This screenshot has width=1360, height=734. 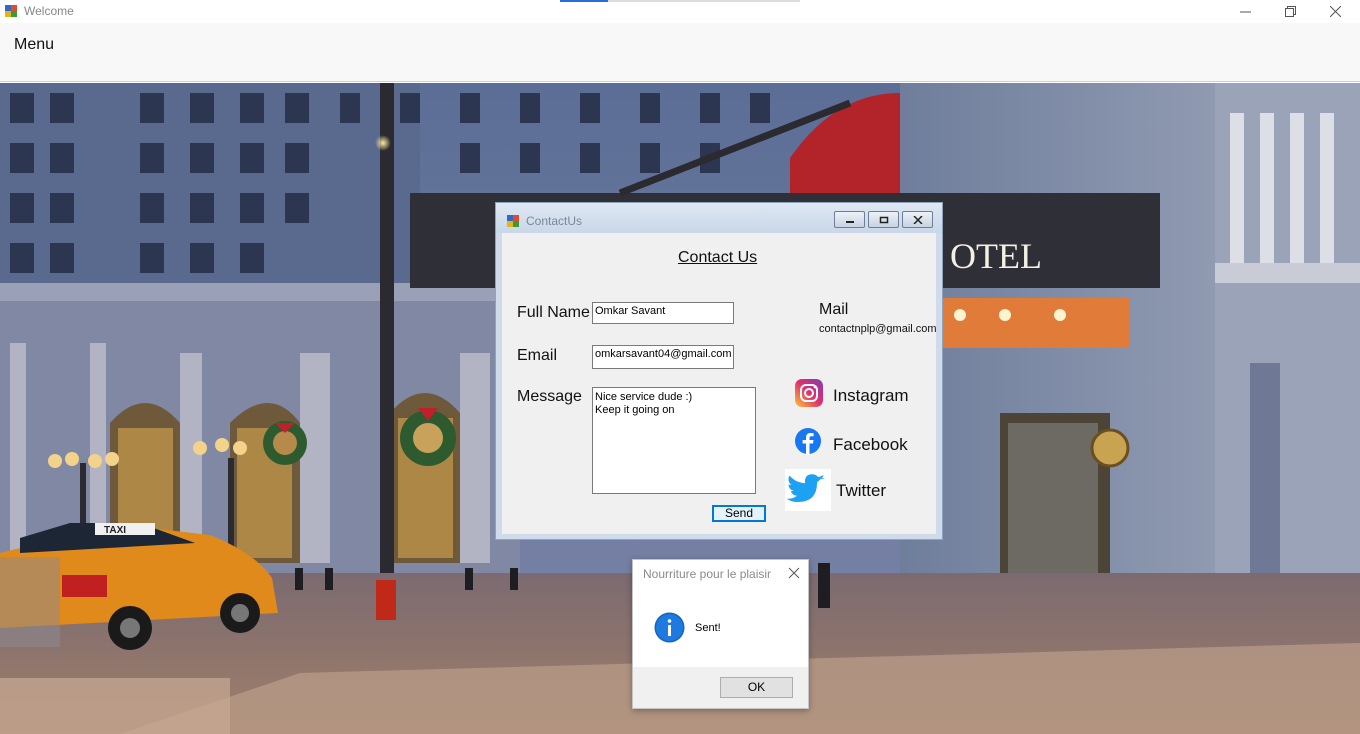 I want to click on maximize-icon, so click(x=883, y=219).